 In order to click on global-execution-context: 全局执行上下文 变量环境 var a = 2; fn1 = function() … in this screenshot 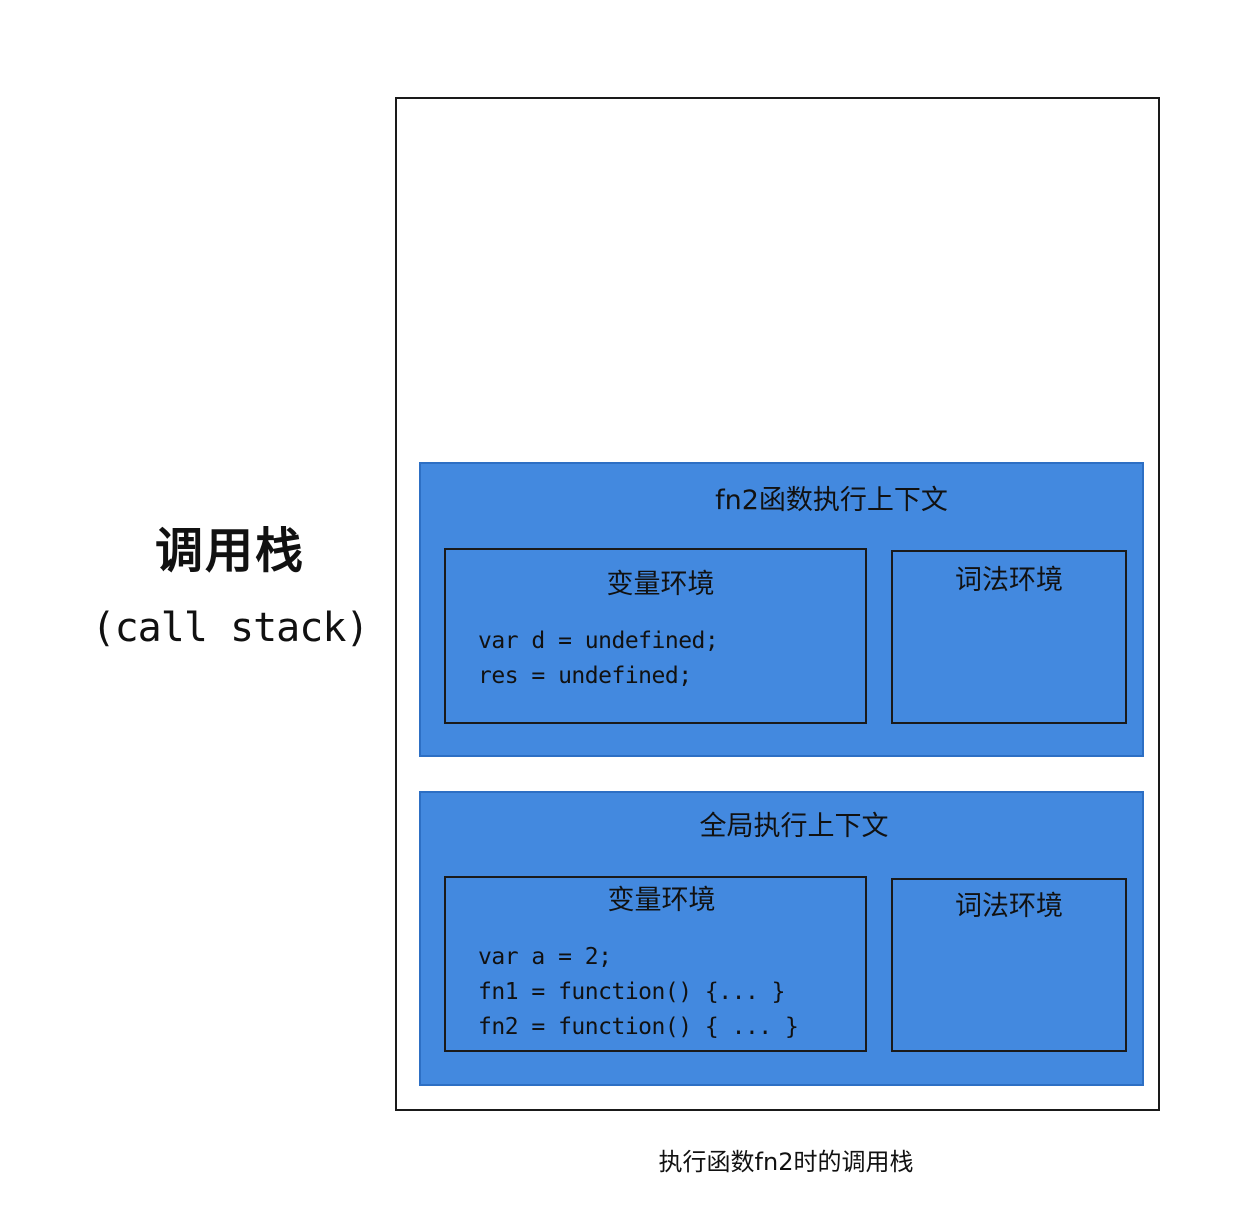, I will do `click(781, 938)`.